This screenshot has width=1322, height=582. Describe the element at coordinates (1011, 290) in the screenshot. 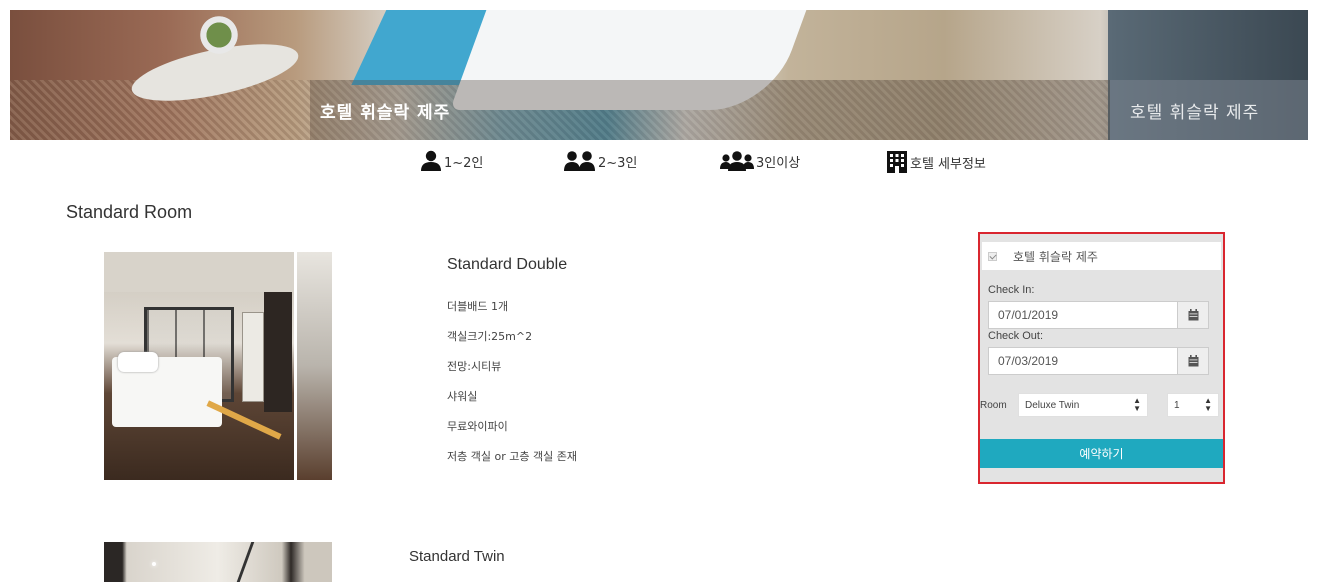

I see `check-in-label: Check In:` at that location.